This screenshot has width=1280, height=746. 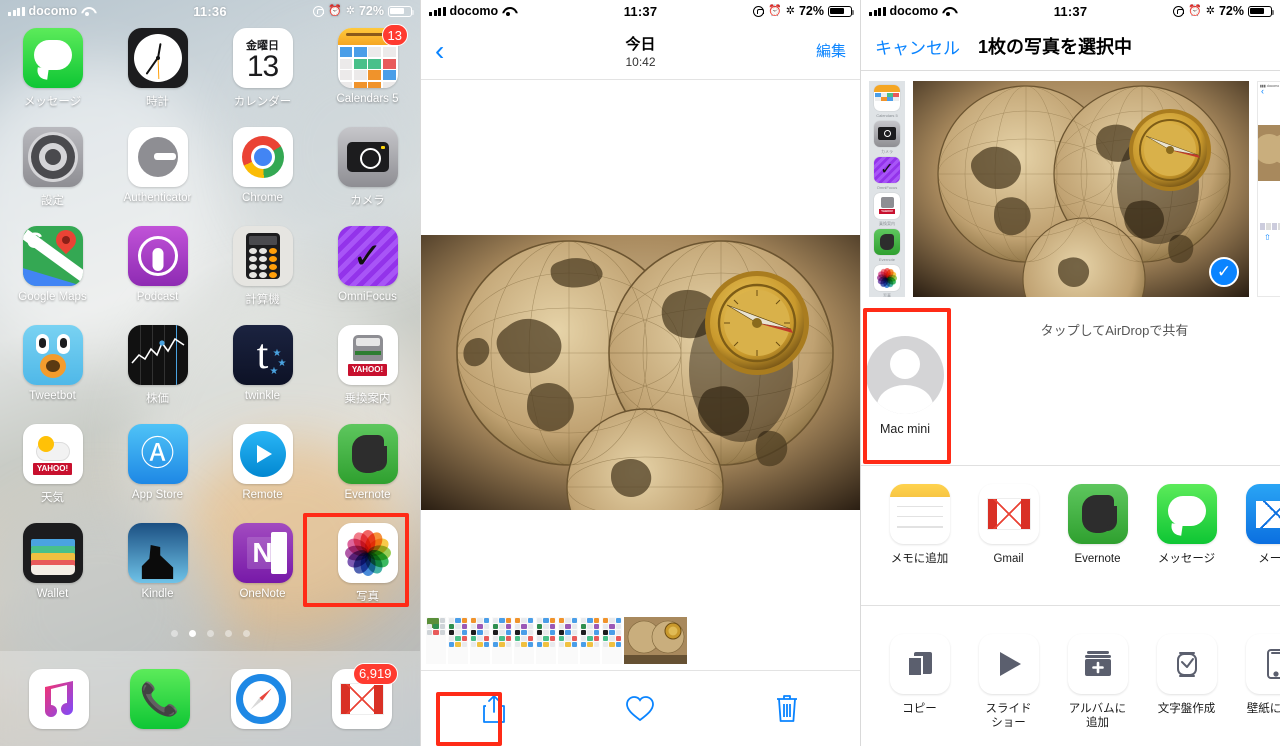 What do you see at coordinates (52, 374) in the screenshot?
I see `app-icon-tweetbot: Tweetbot` at bounding box center [52, 374].